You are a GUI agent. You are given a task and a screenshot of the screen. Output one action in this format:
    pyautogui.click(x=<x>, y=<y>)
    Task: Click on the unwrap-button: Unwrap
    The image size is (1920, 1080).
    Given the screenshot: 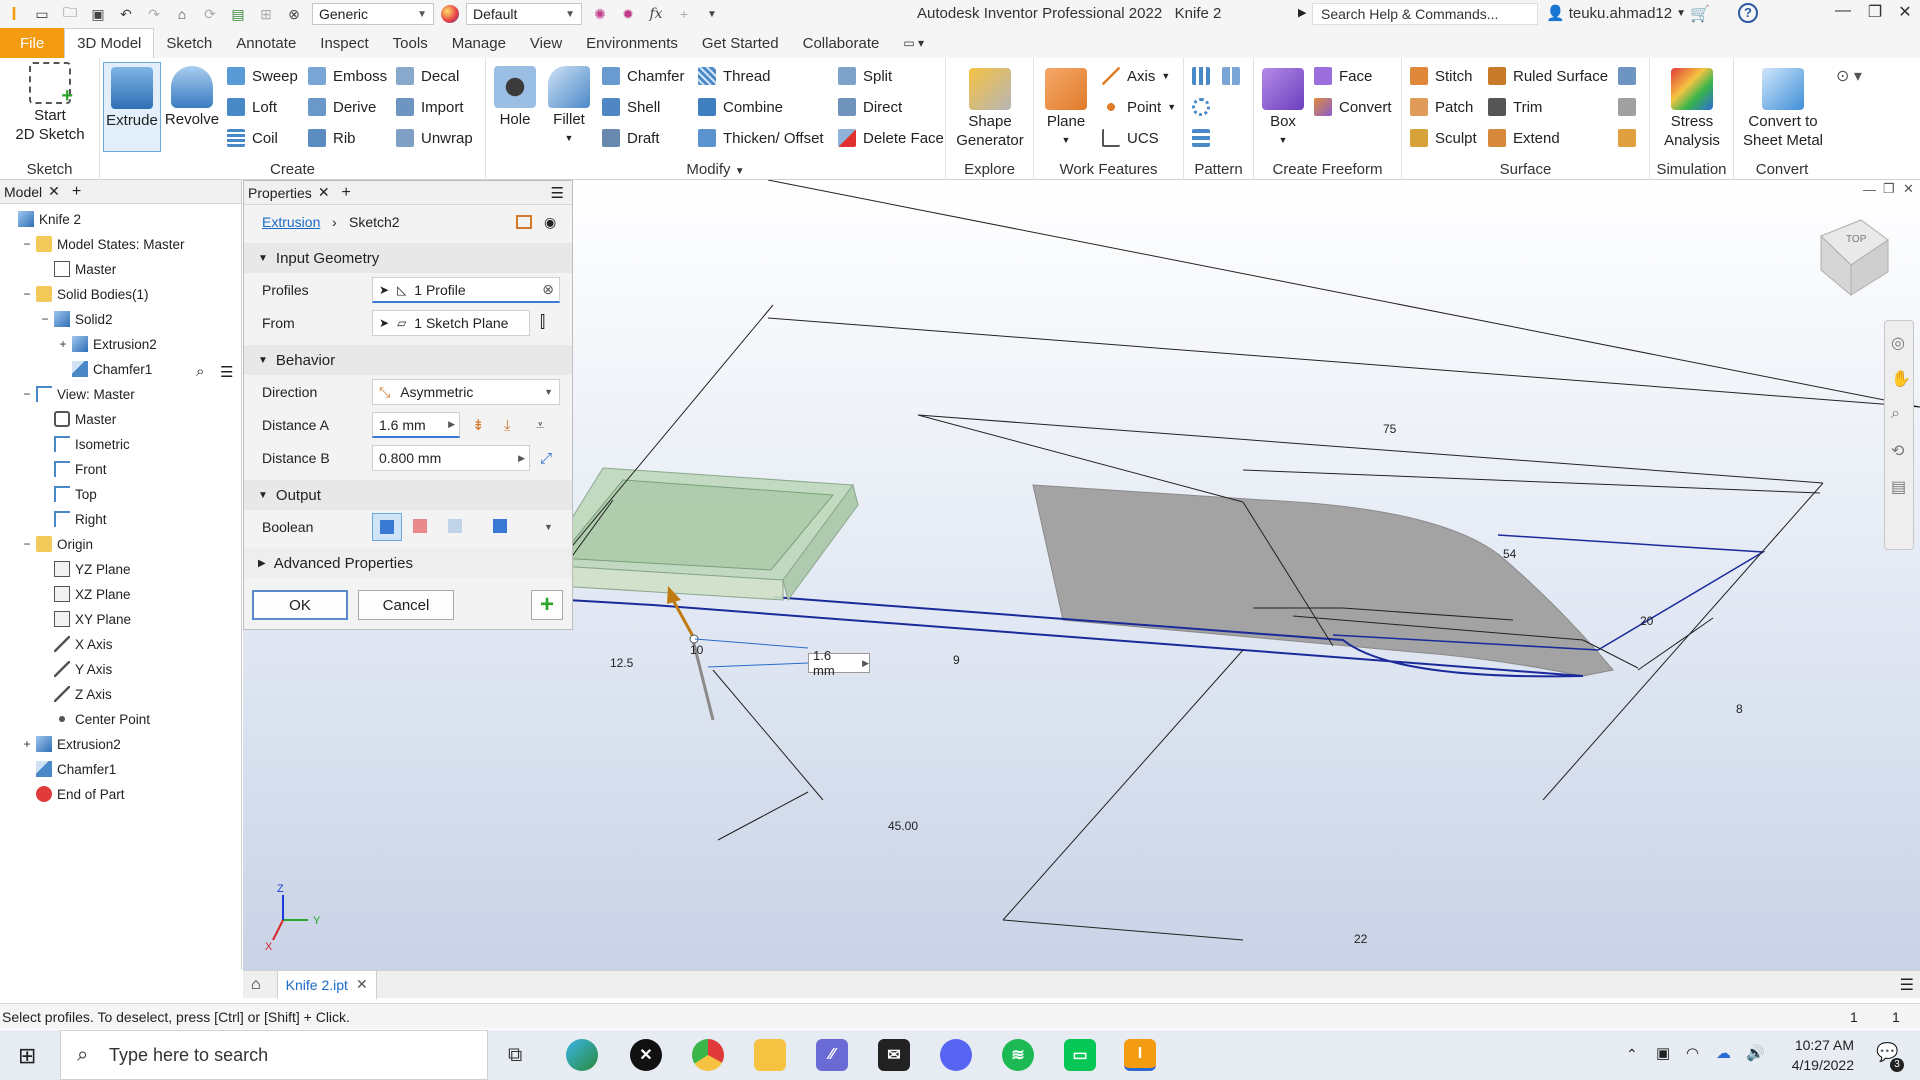 What is the action you would take?
    pyautogui.click(x=434, y=138)
    